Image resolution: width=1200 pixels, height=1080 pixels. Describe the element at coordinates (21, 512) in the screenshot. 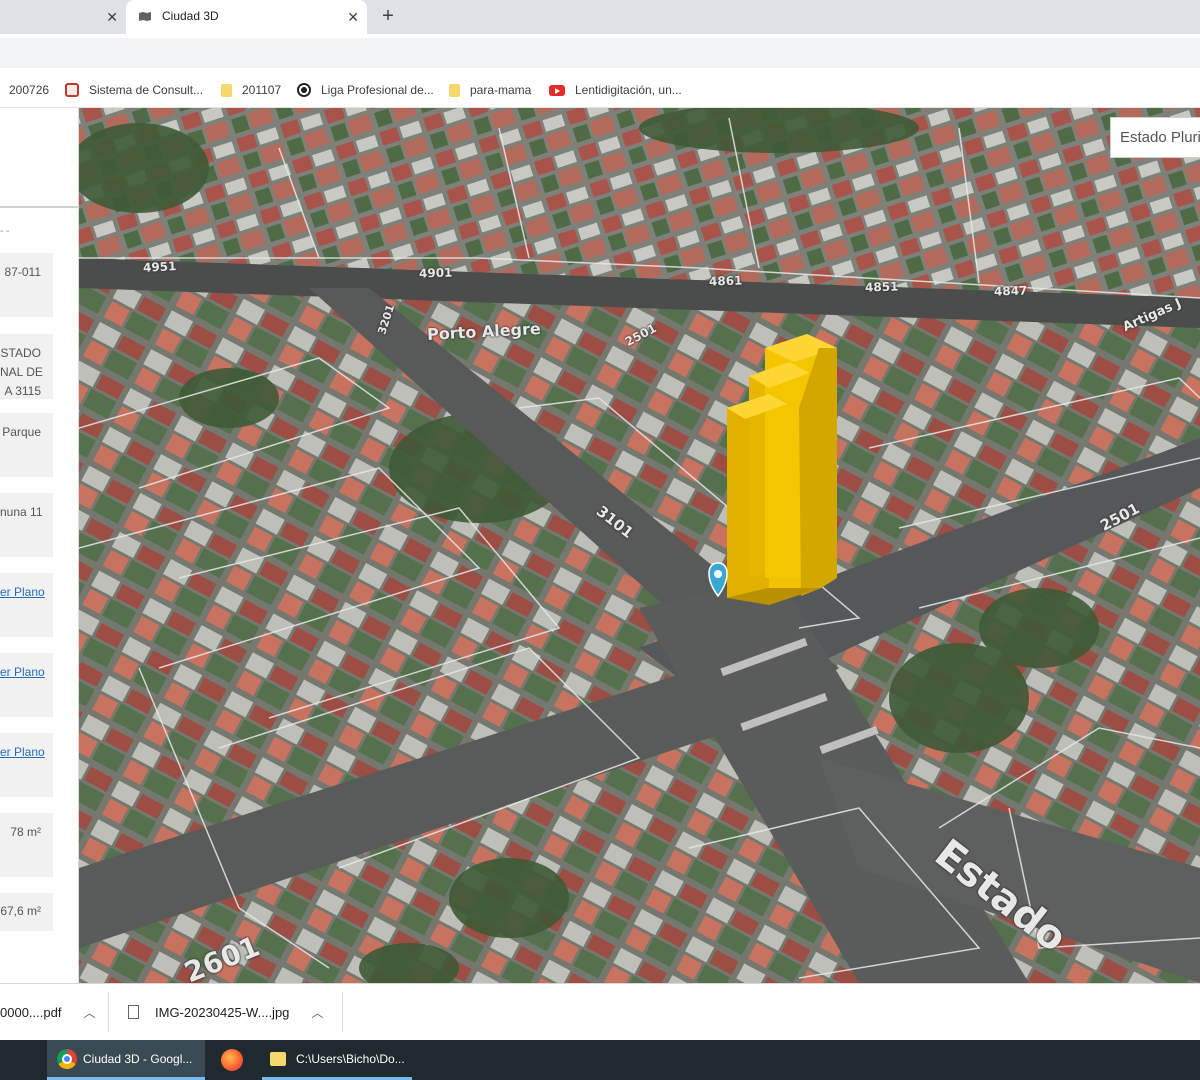

I see `info-value: nuna 11` at that location.